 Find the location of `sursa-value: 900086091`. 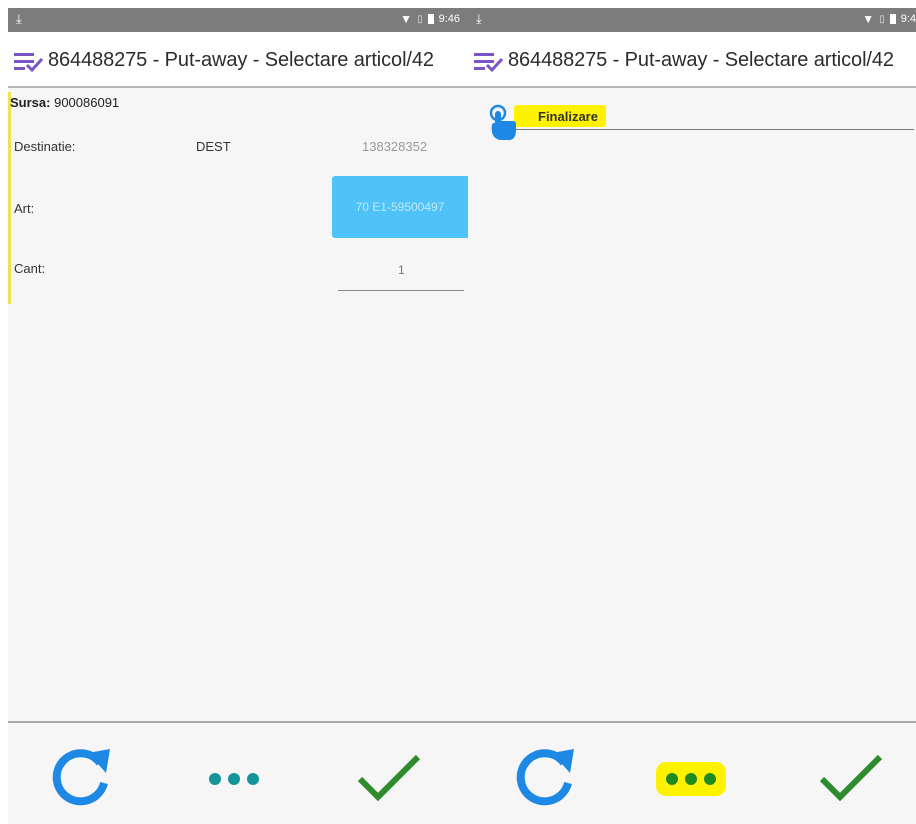

sursa-value: 900086091 is located at coordinates (87, 102).